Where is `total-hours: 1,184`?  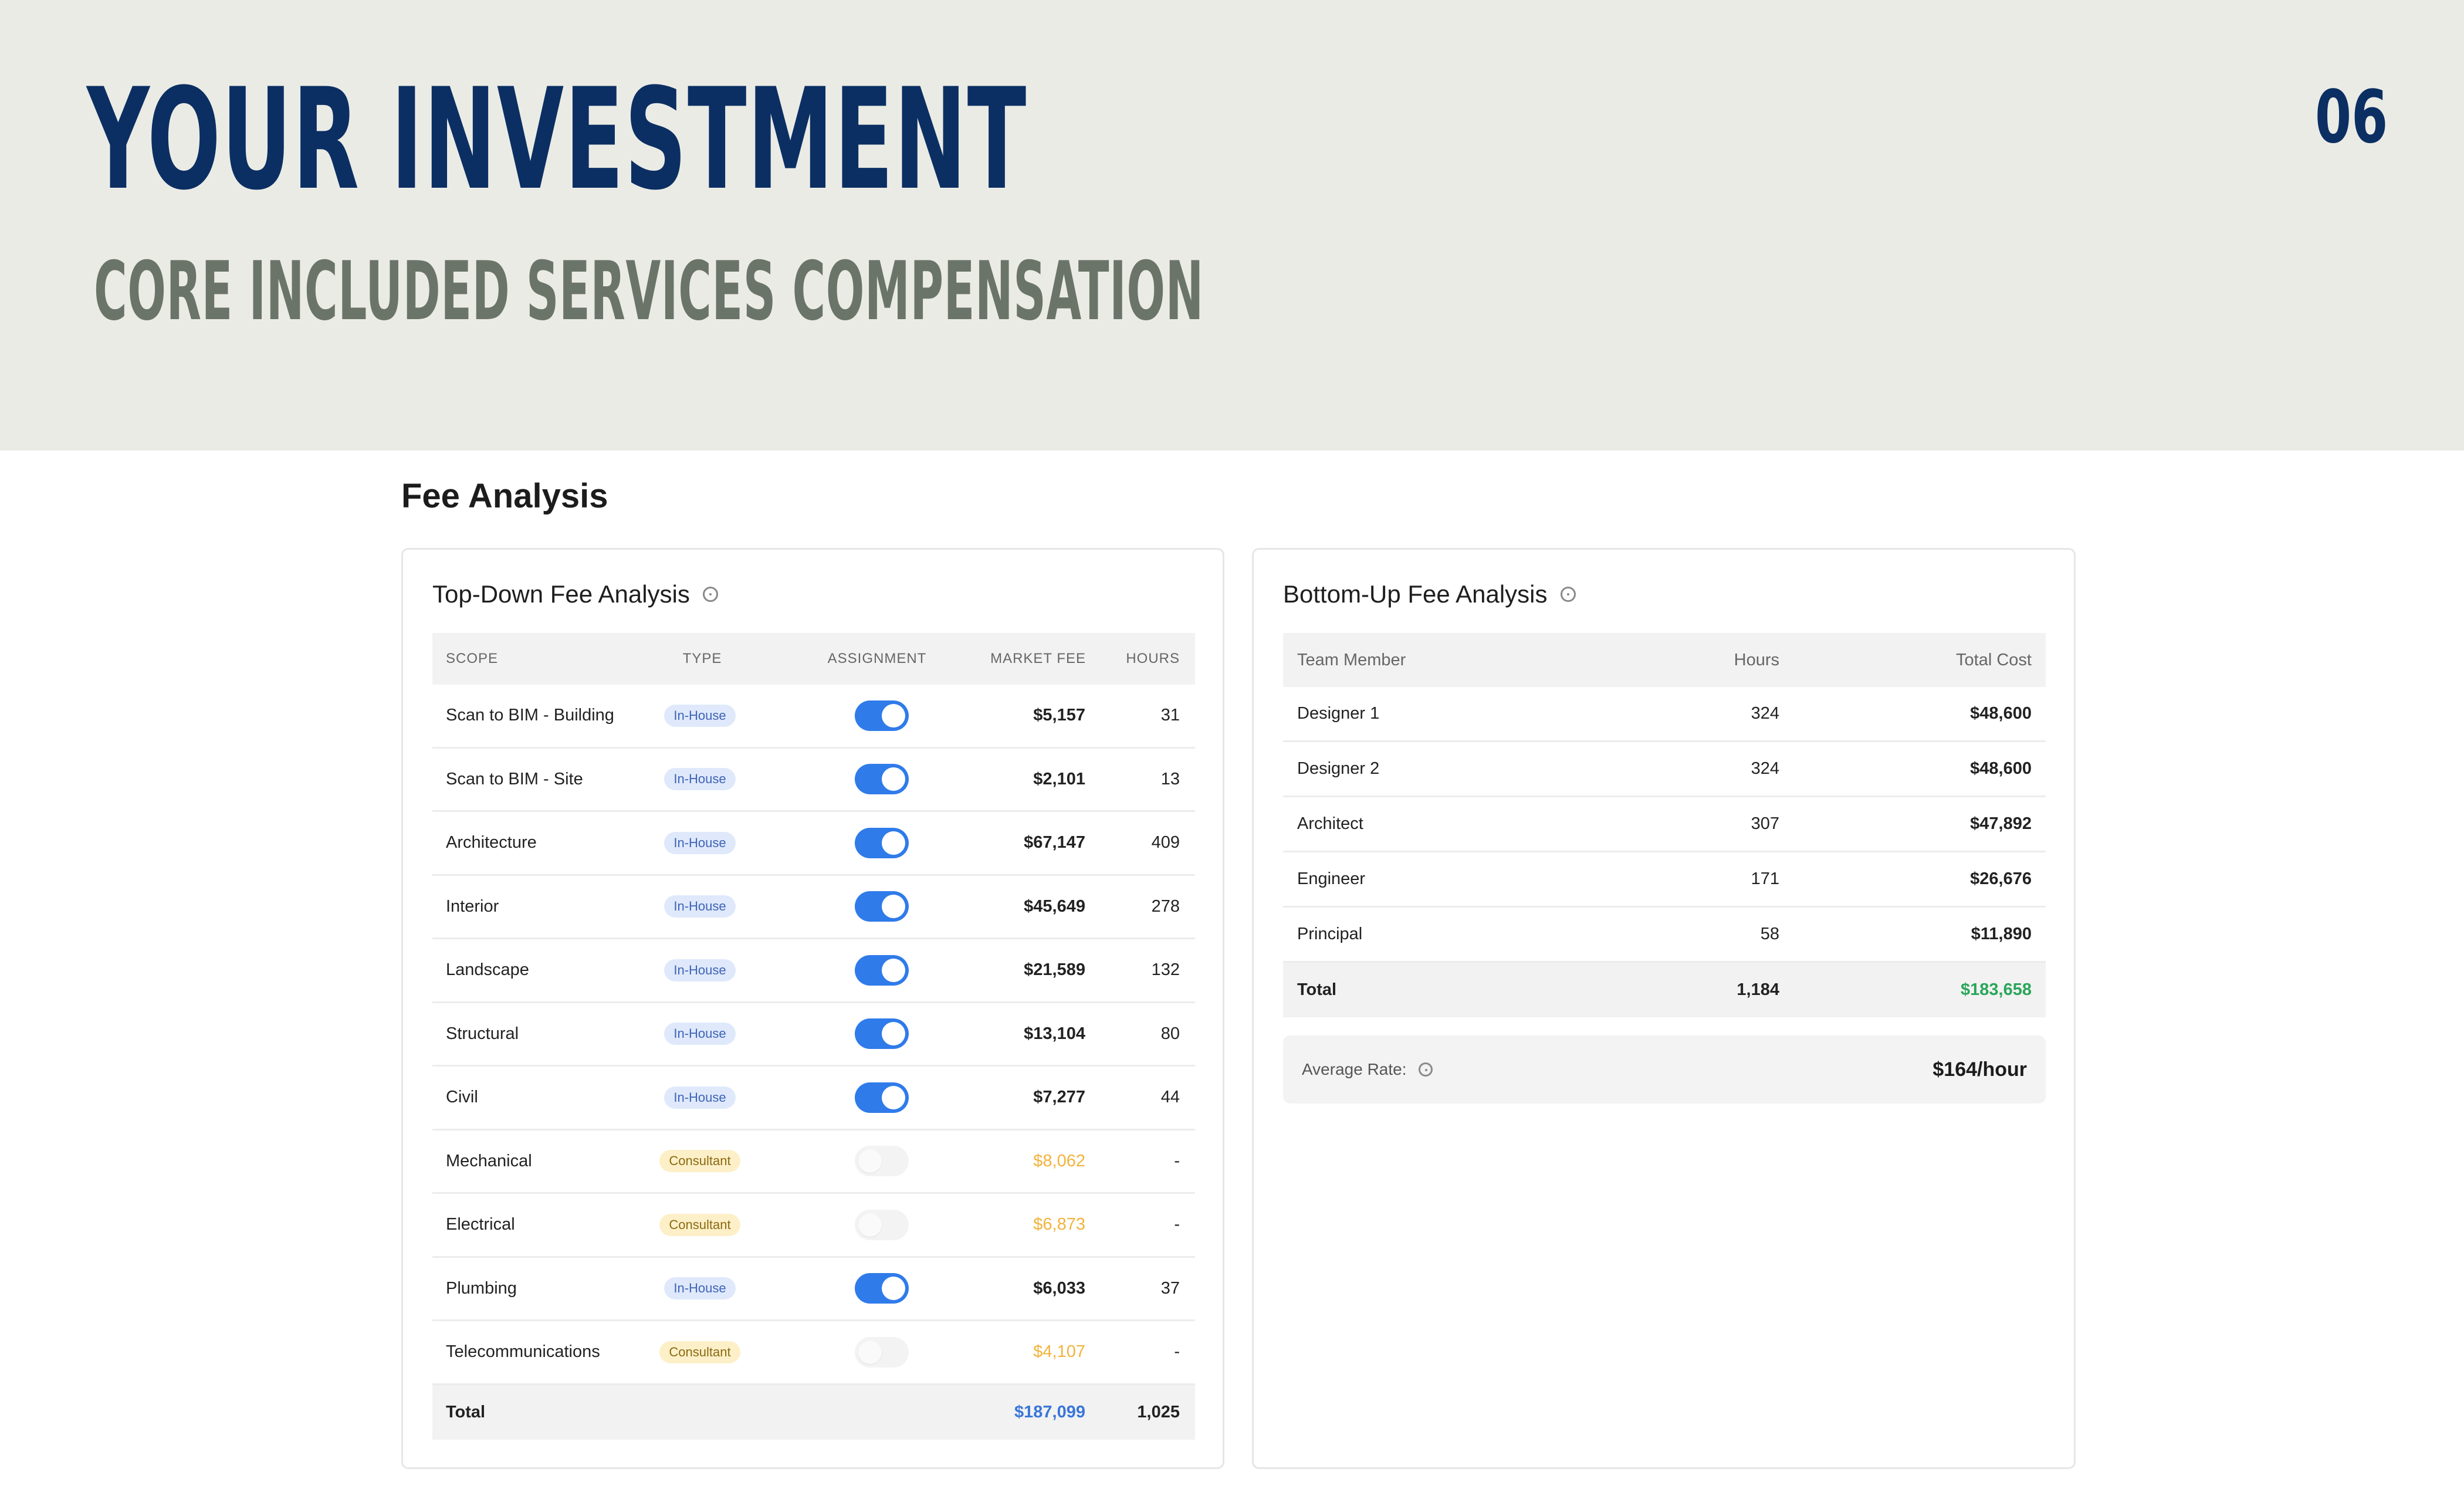 total-hours: 1,184 is located at coordinates (1758, 989).